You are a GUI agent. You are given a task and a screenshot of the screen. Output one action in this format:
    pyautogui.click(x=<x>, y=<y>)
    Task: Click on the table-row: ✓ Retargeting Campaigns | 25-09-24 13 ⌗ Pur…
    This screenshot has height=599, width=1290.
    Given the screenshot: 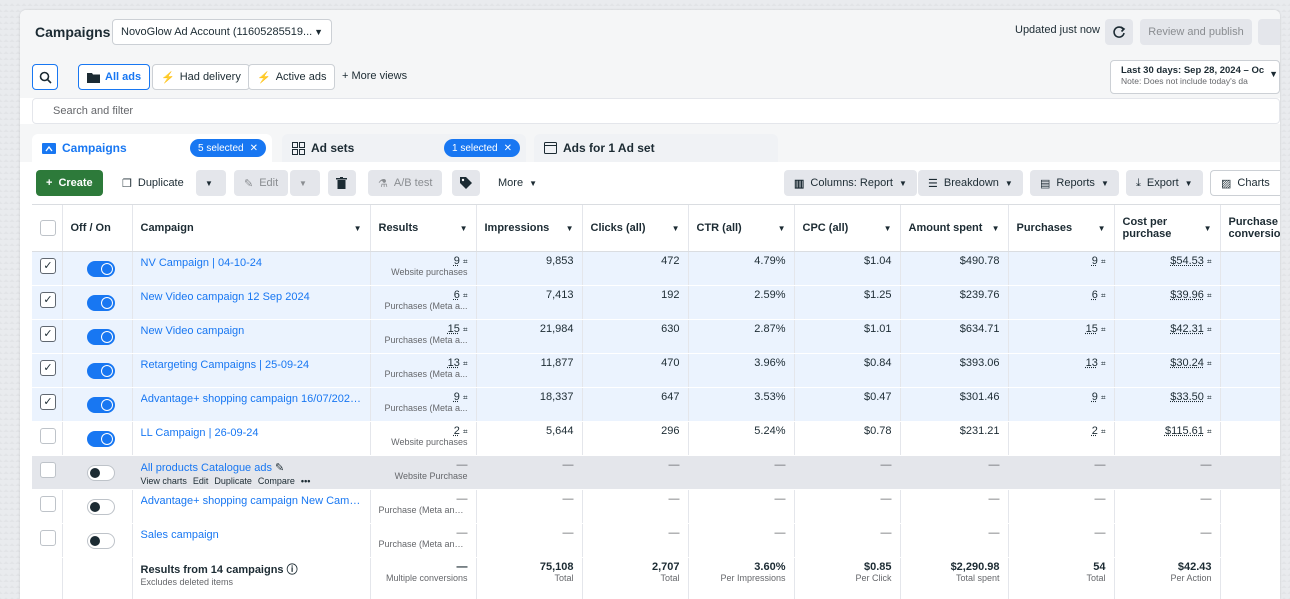 What is the action you would take?
    pyautogui.click(x=656, y=370)
    